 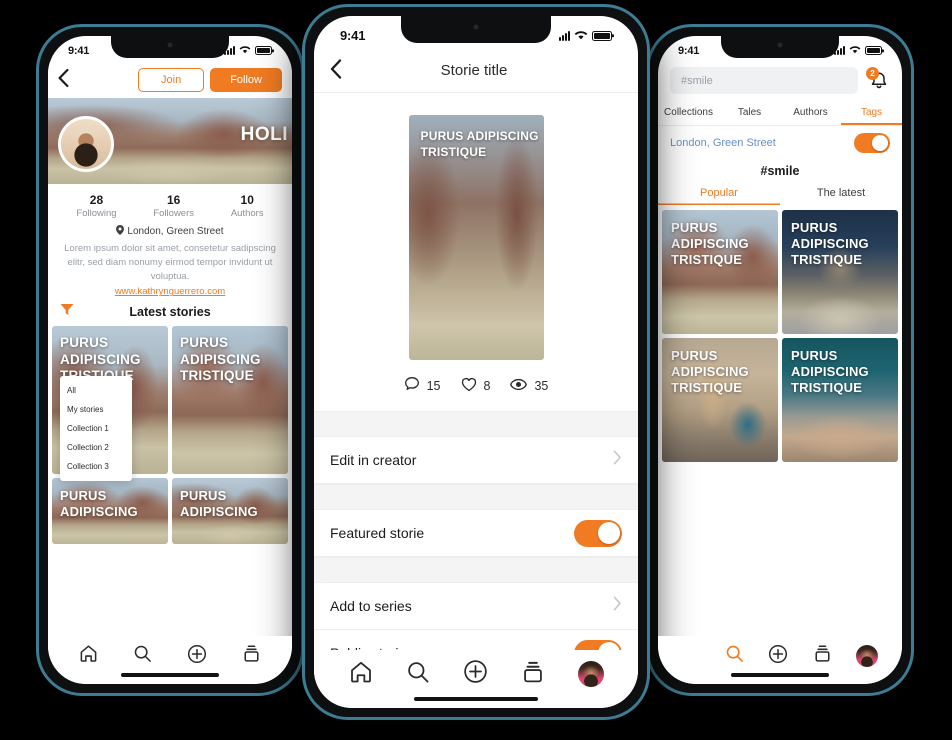 What do you see at coordinates (810, 113) in the screenshot?
I see `tab-authors: Authors` at bounding box center [810, 113].